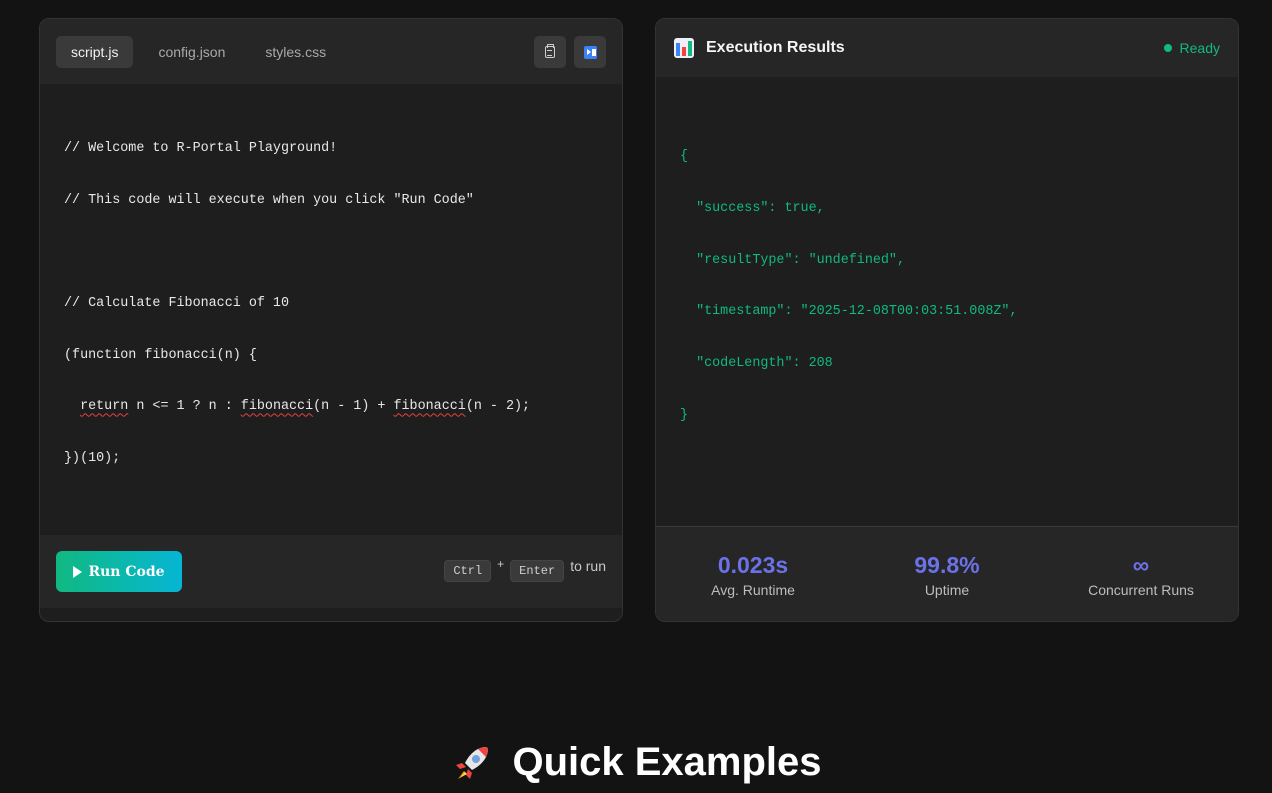 The height and width of the screenshot is (793, 1272). I want to click on editor-tools, so click(570, 52).